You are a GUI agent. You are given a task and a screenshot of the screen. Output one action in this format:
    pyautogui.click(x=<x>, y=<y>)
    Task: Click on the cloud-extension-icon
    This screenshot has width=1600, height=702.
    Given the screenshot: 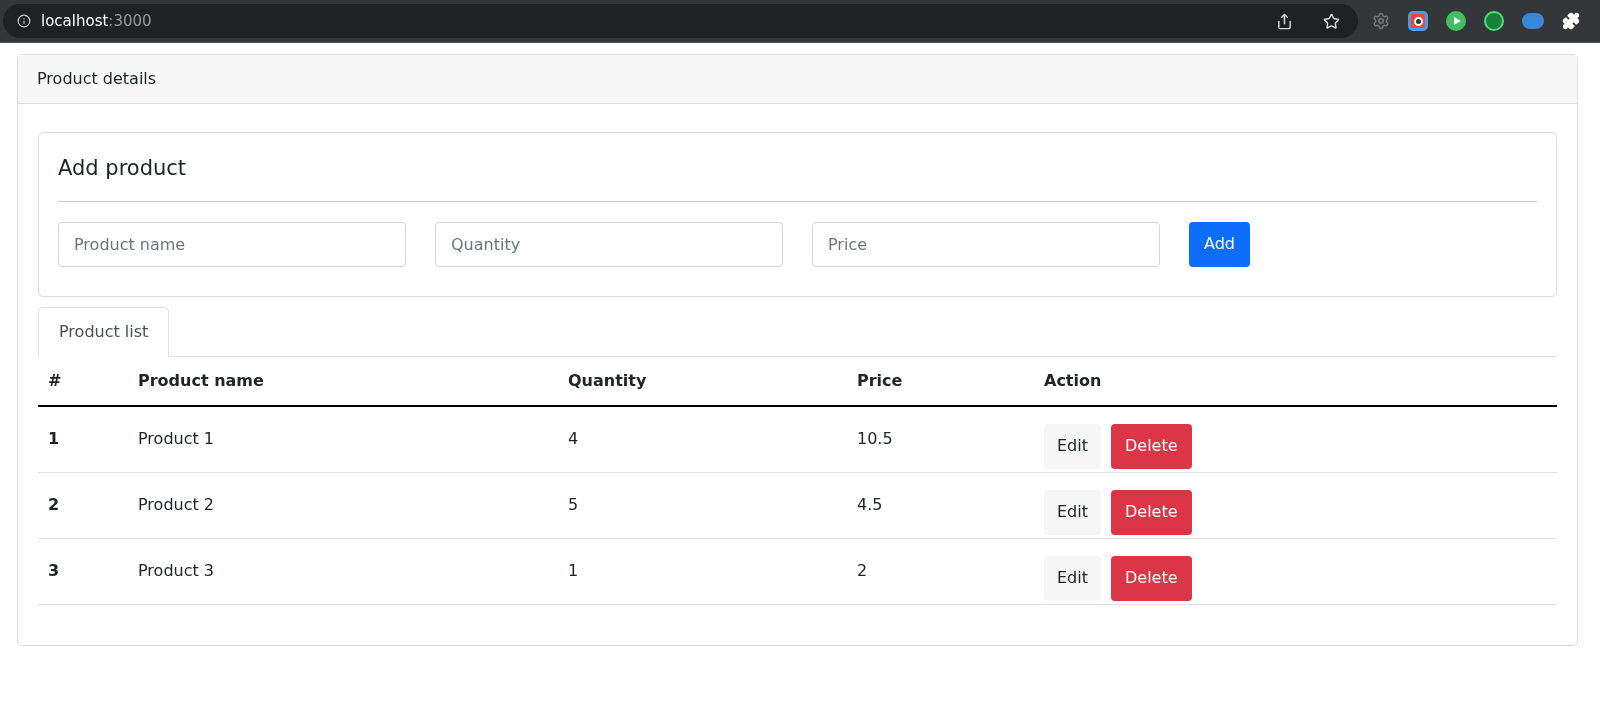 What is the action you would take?
    pyautogui.click(x=1533, y=21)
    